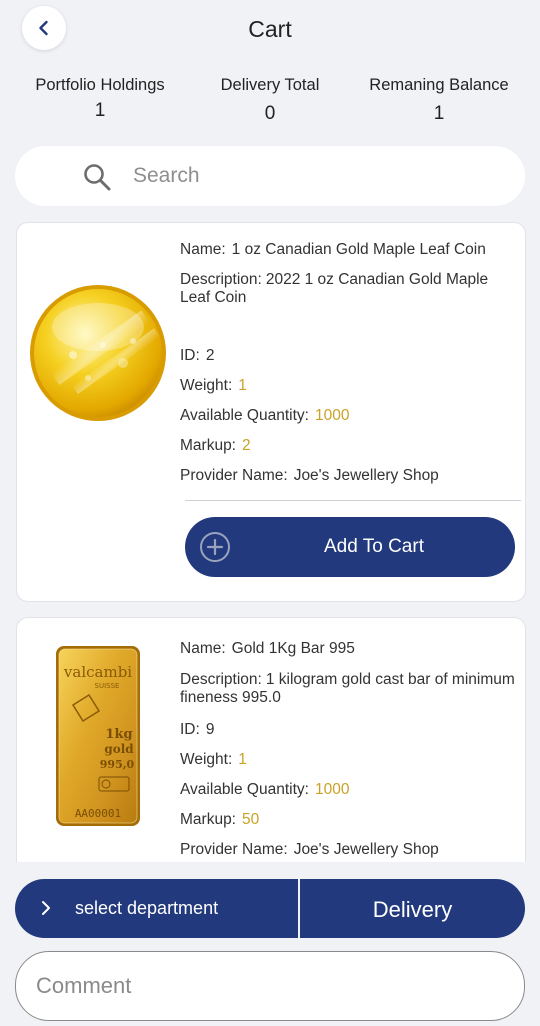  I want to click on bar-metal: gold, so click(119, 749).